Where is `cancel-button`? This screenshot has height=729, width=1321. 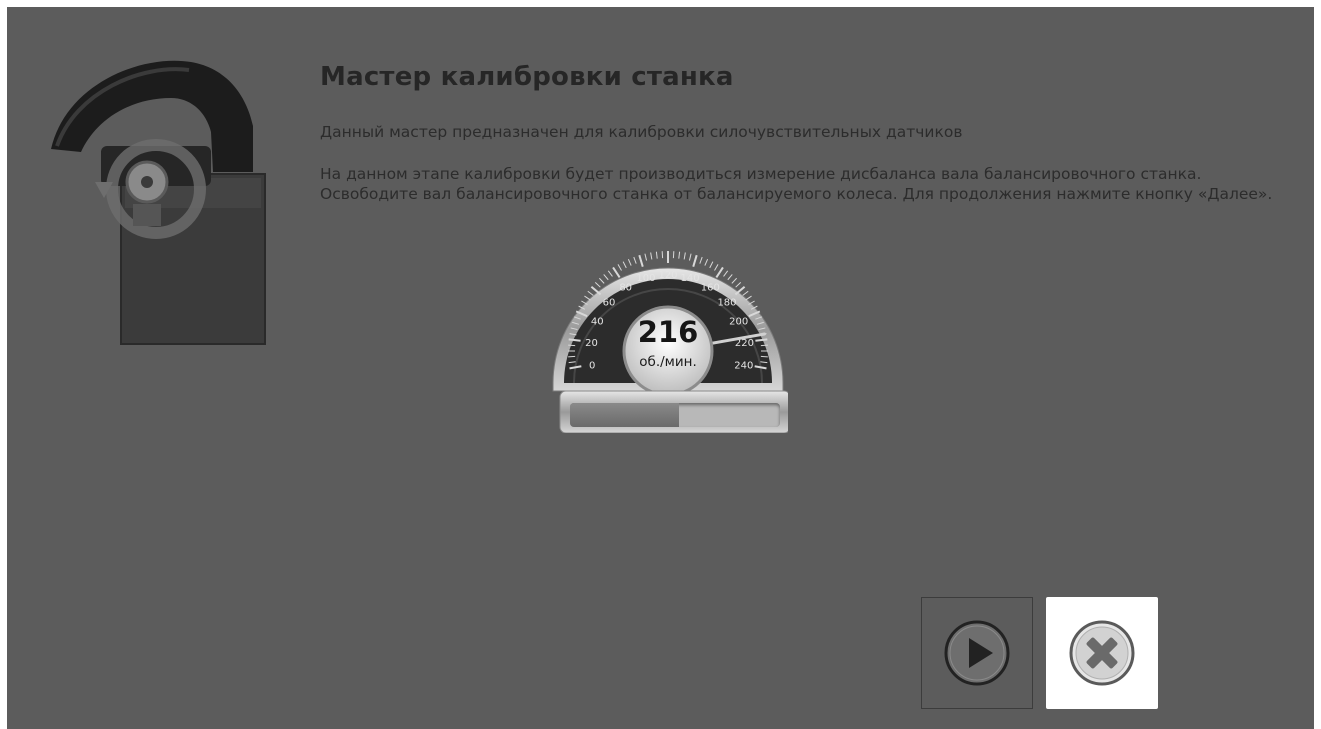
cancel-button is located at coordinates (1102, 653).